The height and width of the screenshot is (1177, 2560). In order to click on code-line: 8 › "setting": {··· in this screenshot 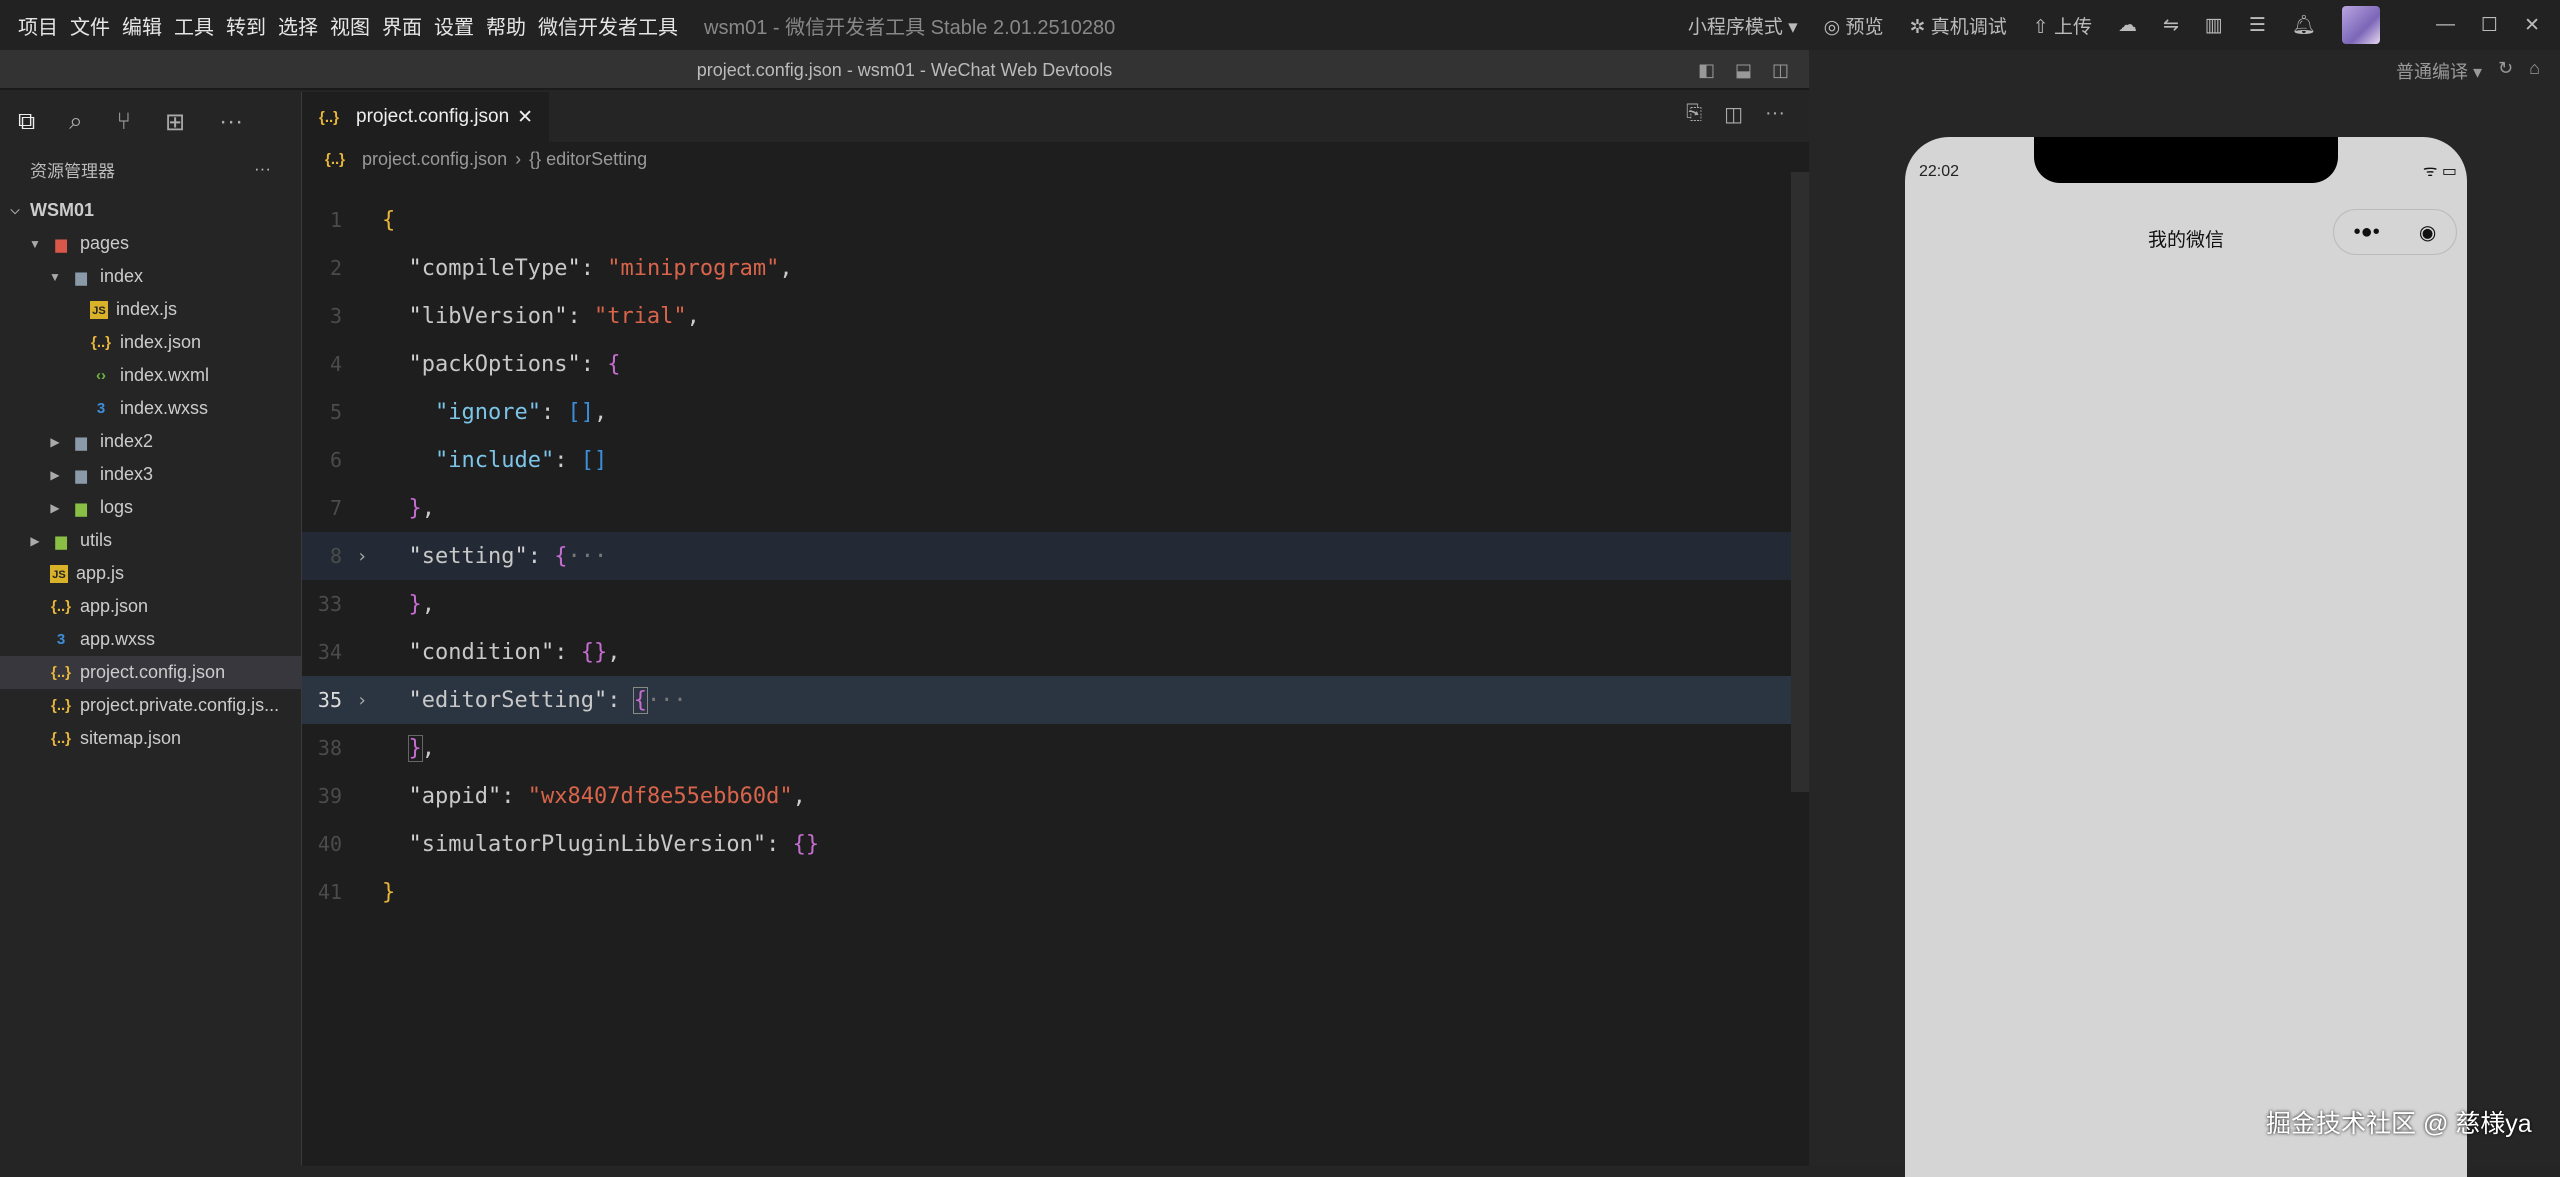, I will do `click(1055, 556)`.